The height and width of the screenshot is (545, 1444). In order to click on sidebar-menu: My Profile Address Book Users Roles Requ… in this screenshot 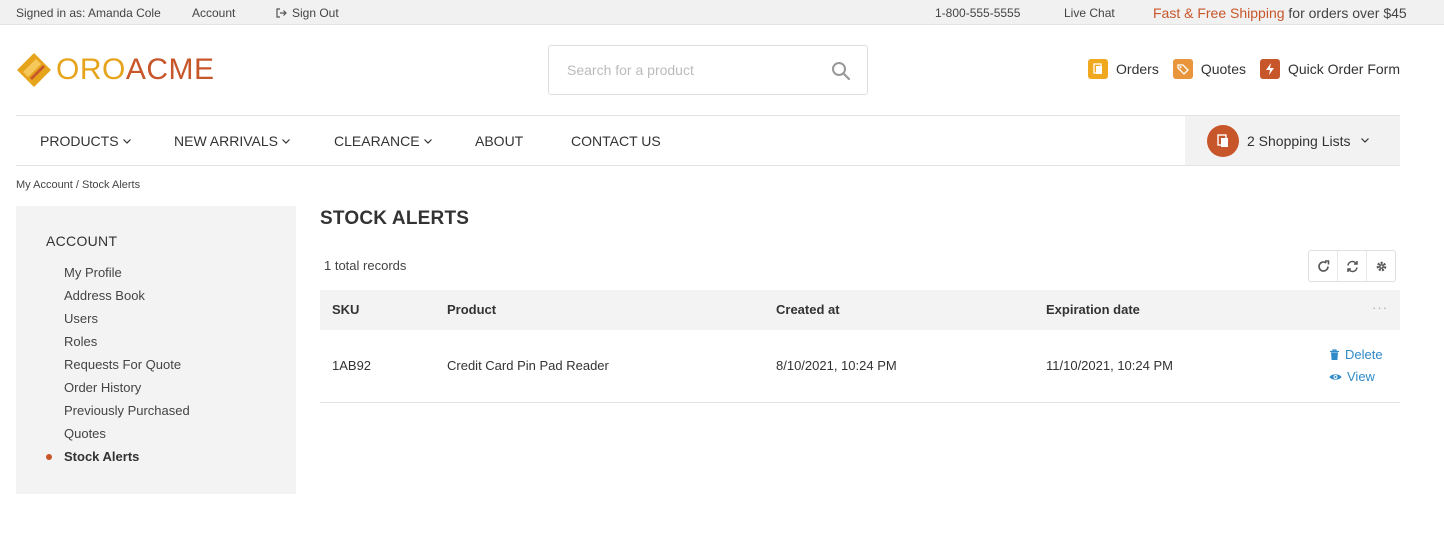, I will do `click(118, 368)`.